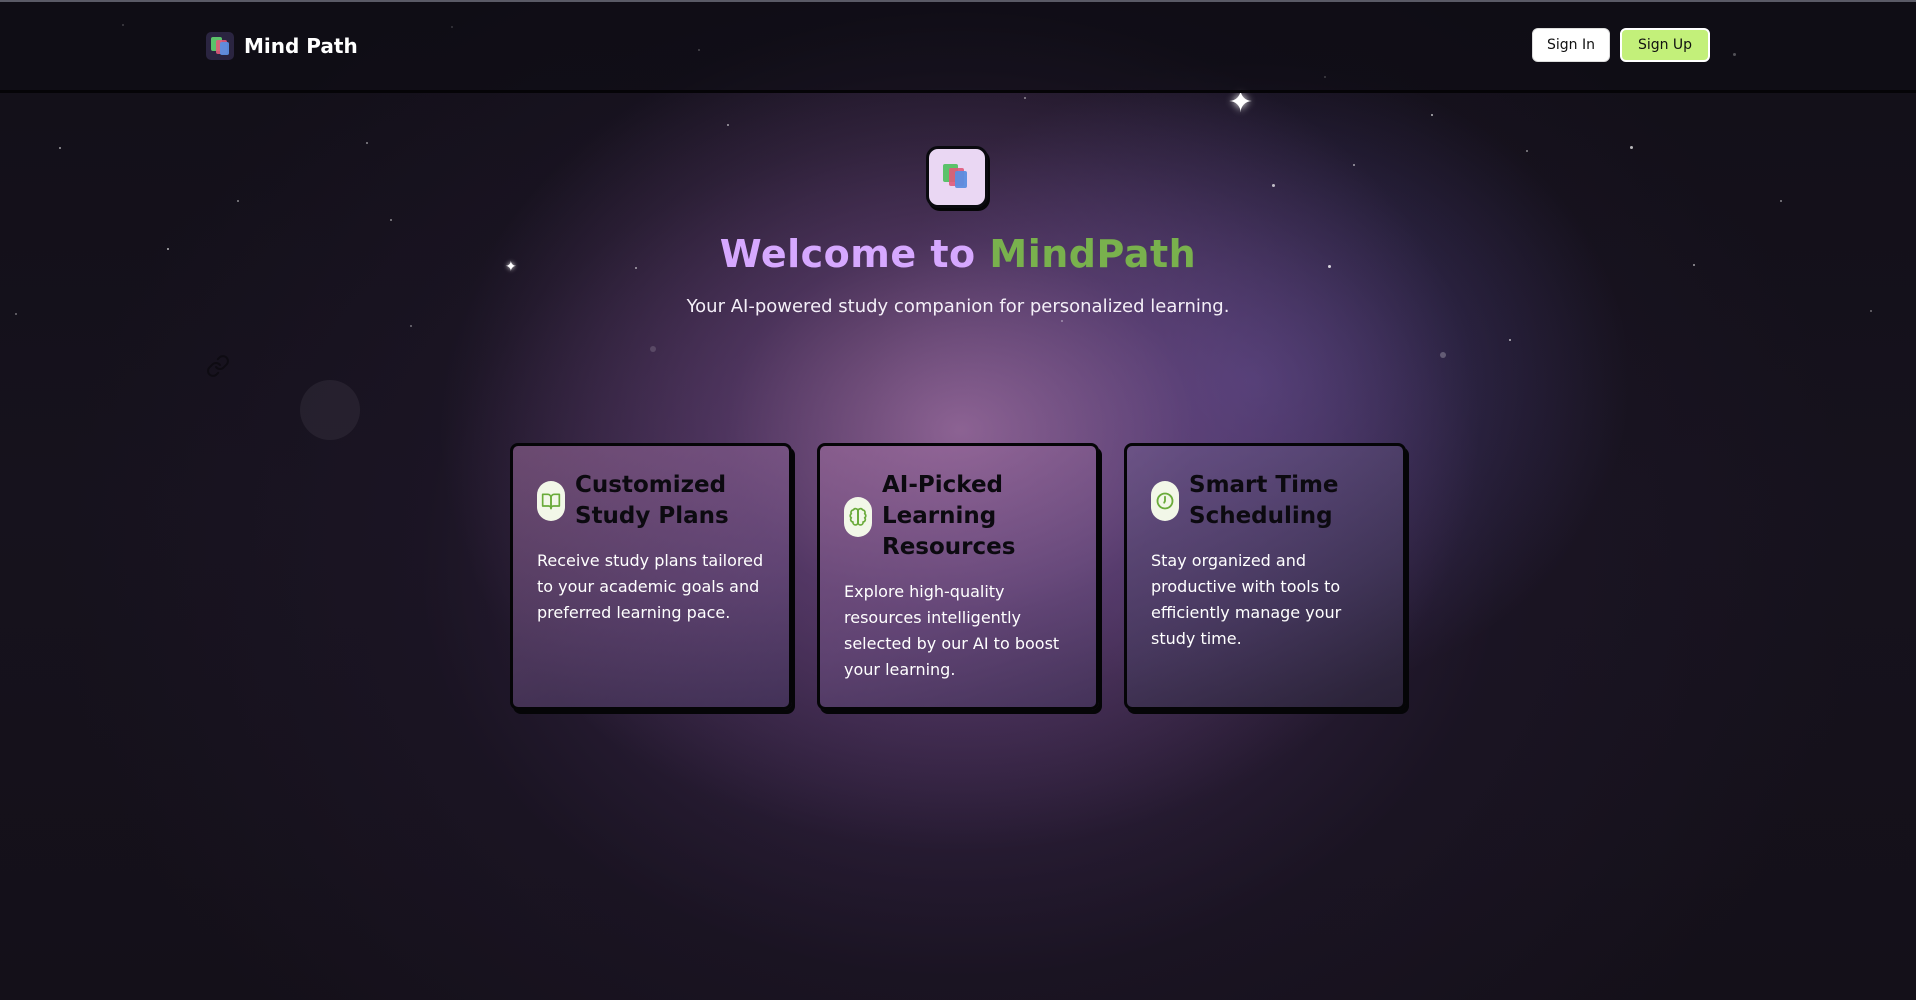 This screenshot has width=1916, height=1000. I want to click on book-open-icon, so click(551, 501).